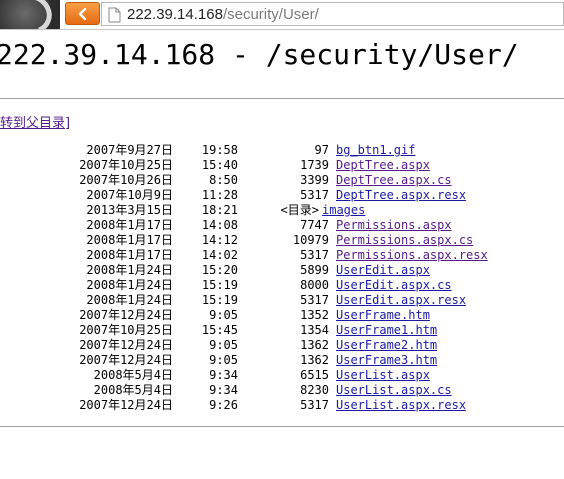 The image size is (564, 479). I want to click on toolbar-divider, so click(282, 29).